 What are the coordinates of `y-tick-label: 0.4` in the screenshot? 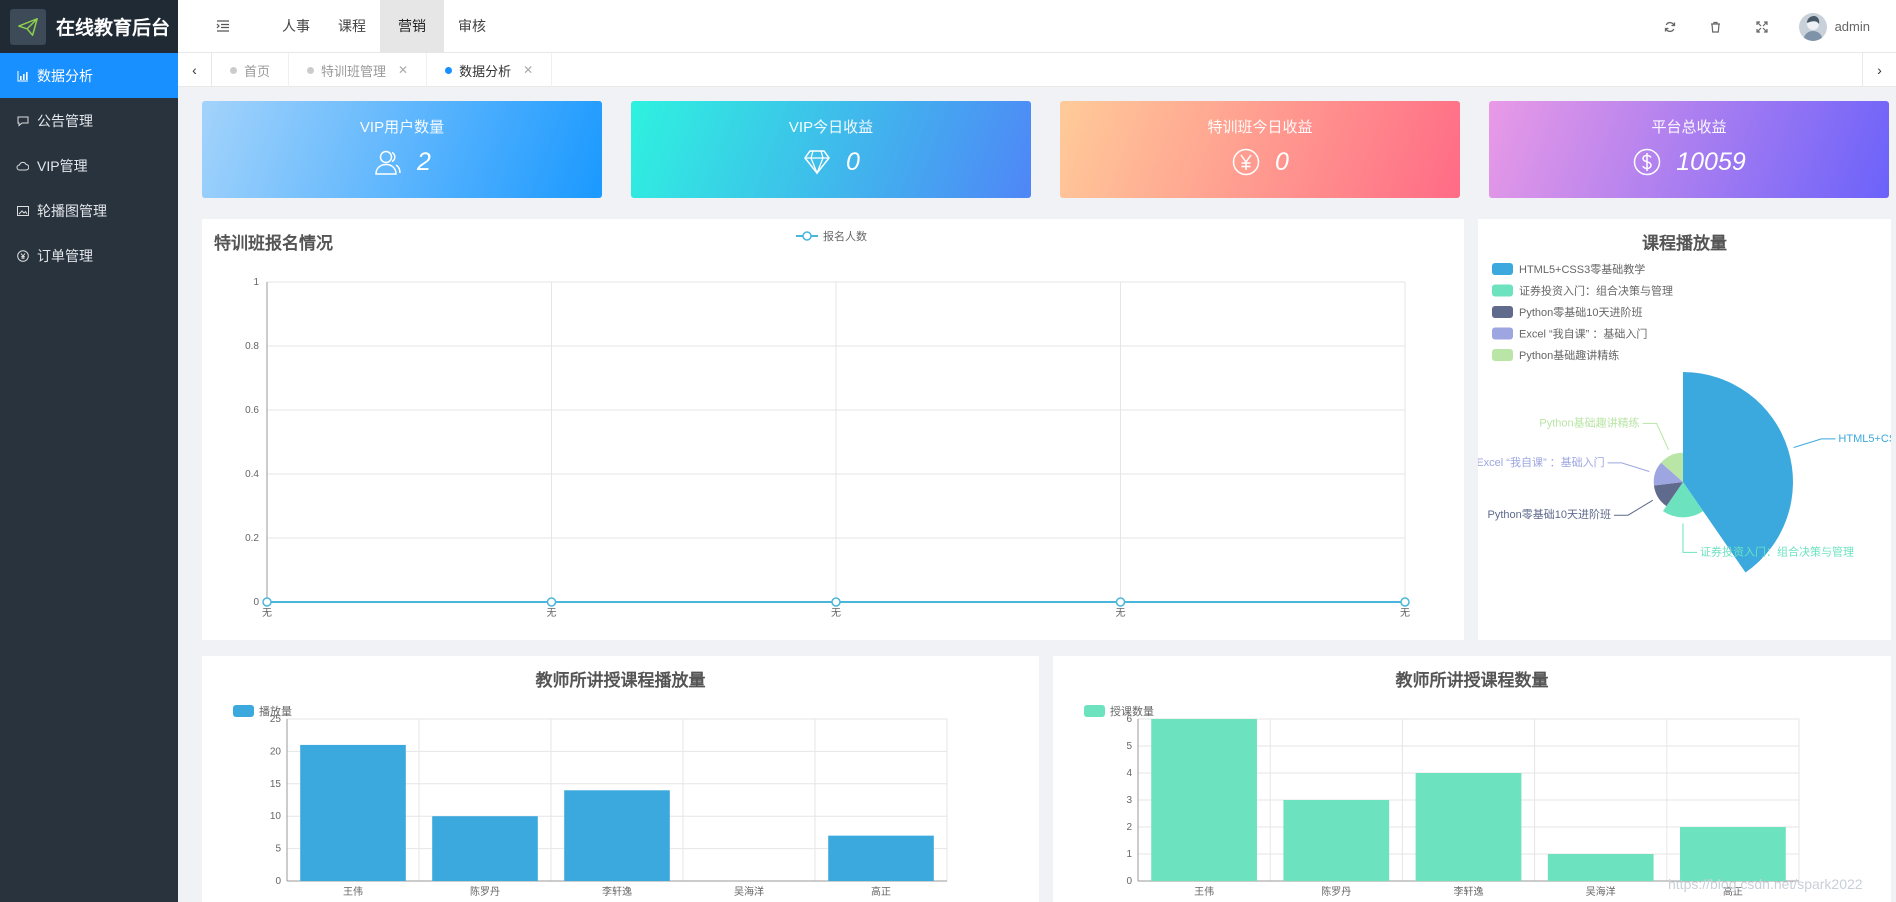 It's located at (252, 474).